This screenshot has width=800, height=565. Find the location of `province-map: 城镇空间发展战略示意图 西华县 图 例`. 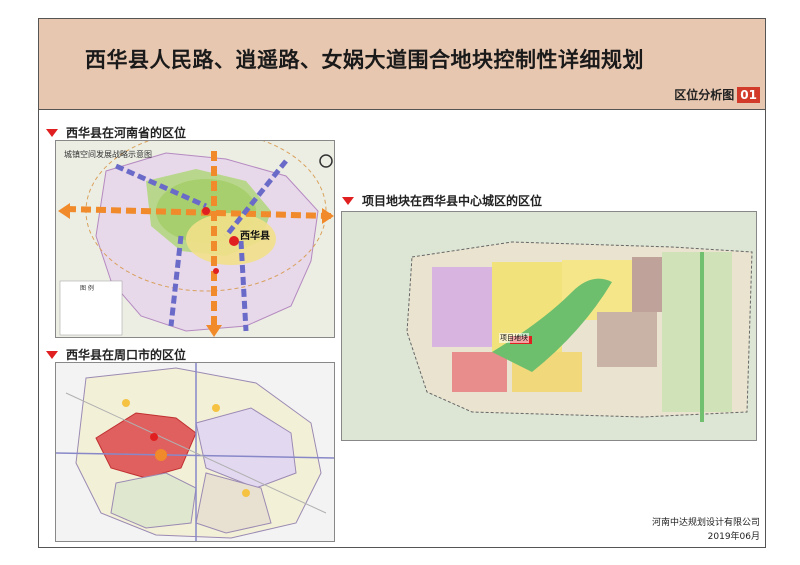

province-map: 城镇空间发展战略示意图 西华县 图 例 is located at coordinates (195, 239).